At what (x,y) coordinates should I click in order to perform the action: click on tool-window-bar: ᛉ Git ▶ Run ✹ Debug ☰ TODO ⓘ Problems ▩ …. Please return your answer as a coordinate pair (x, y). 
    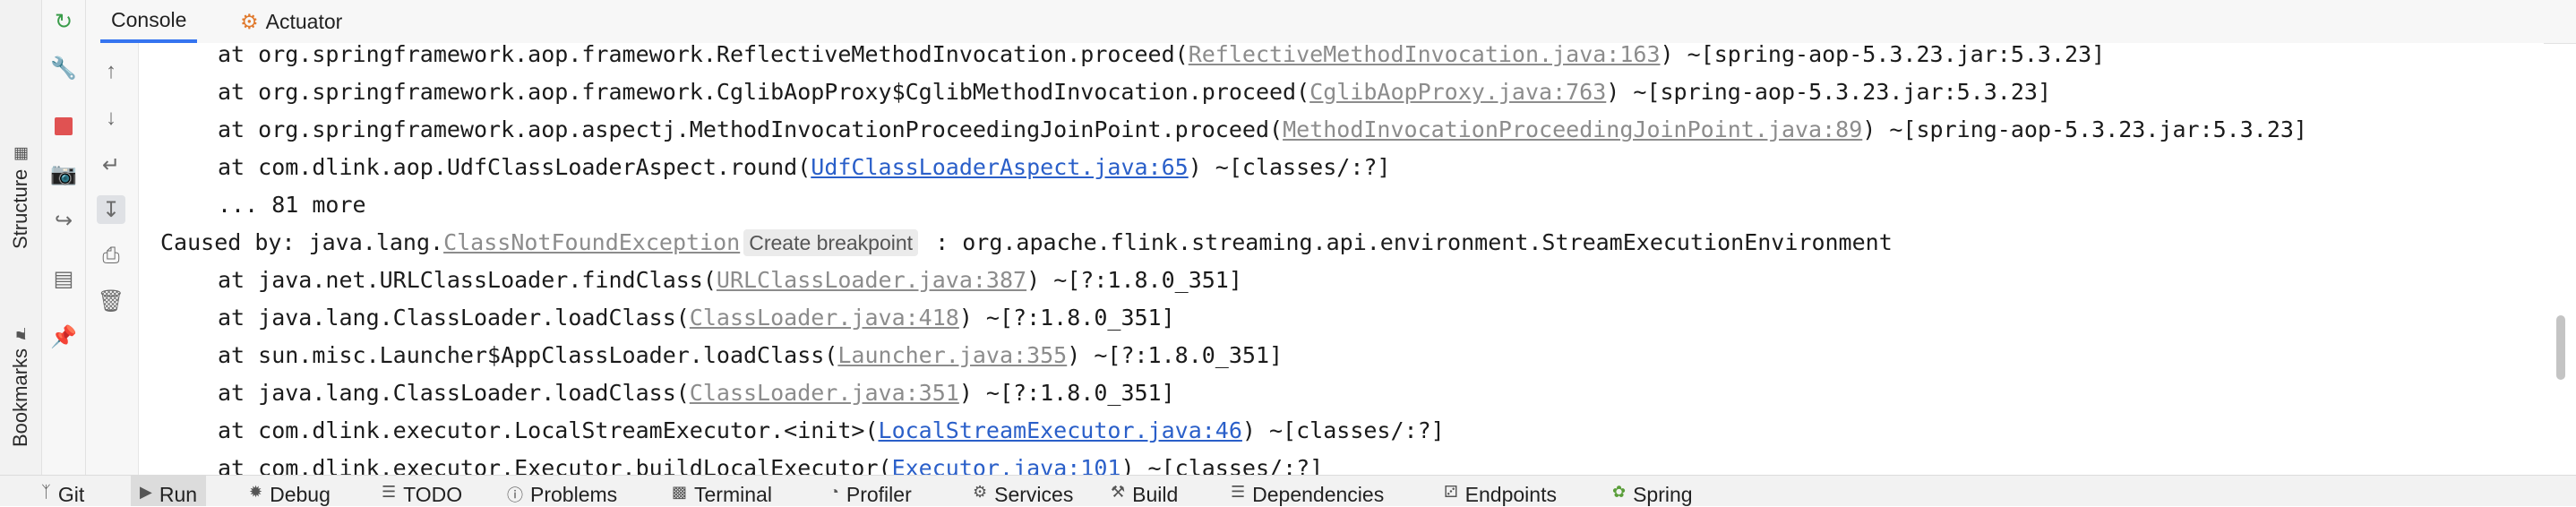
    Looking at the image, I should click on (1288, 490).